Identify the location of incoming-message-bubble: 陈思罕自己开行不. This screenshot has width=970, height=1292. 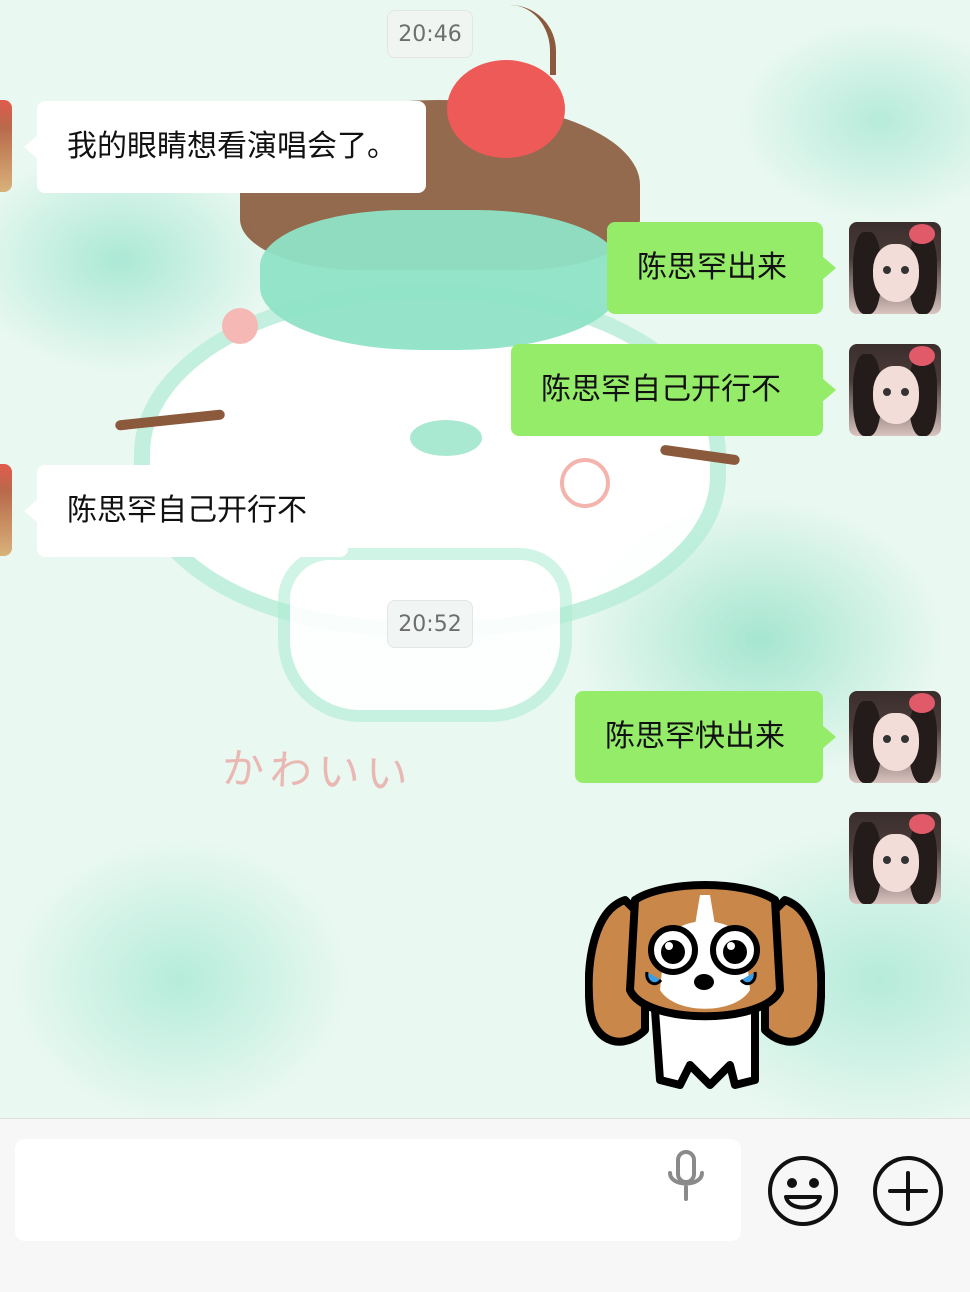
(186, 511).